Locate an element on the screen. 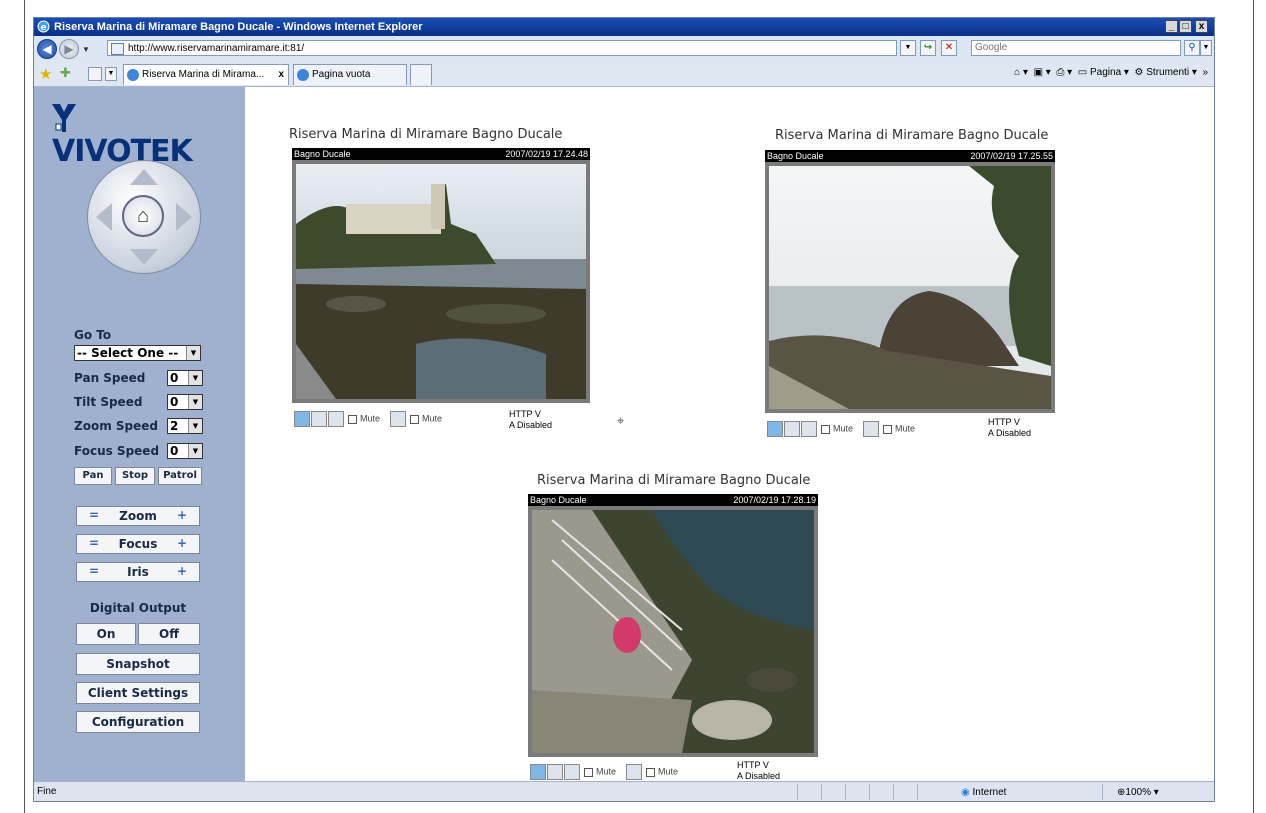  stop-icon: ✕ is located at coordinates (949, 48).